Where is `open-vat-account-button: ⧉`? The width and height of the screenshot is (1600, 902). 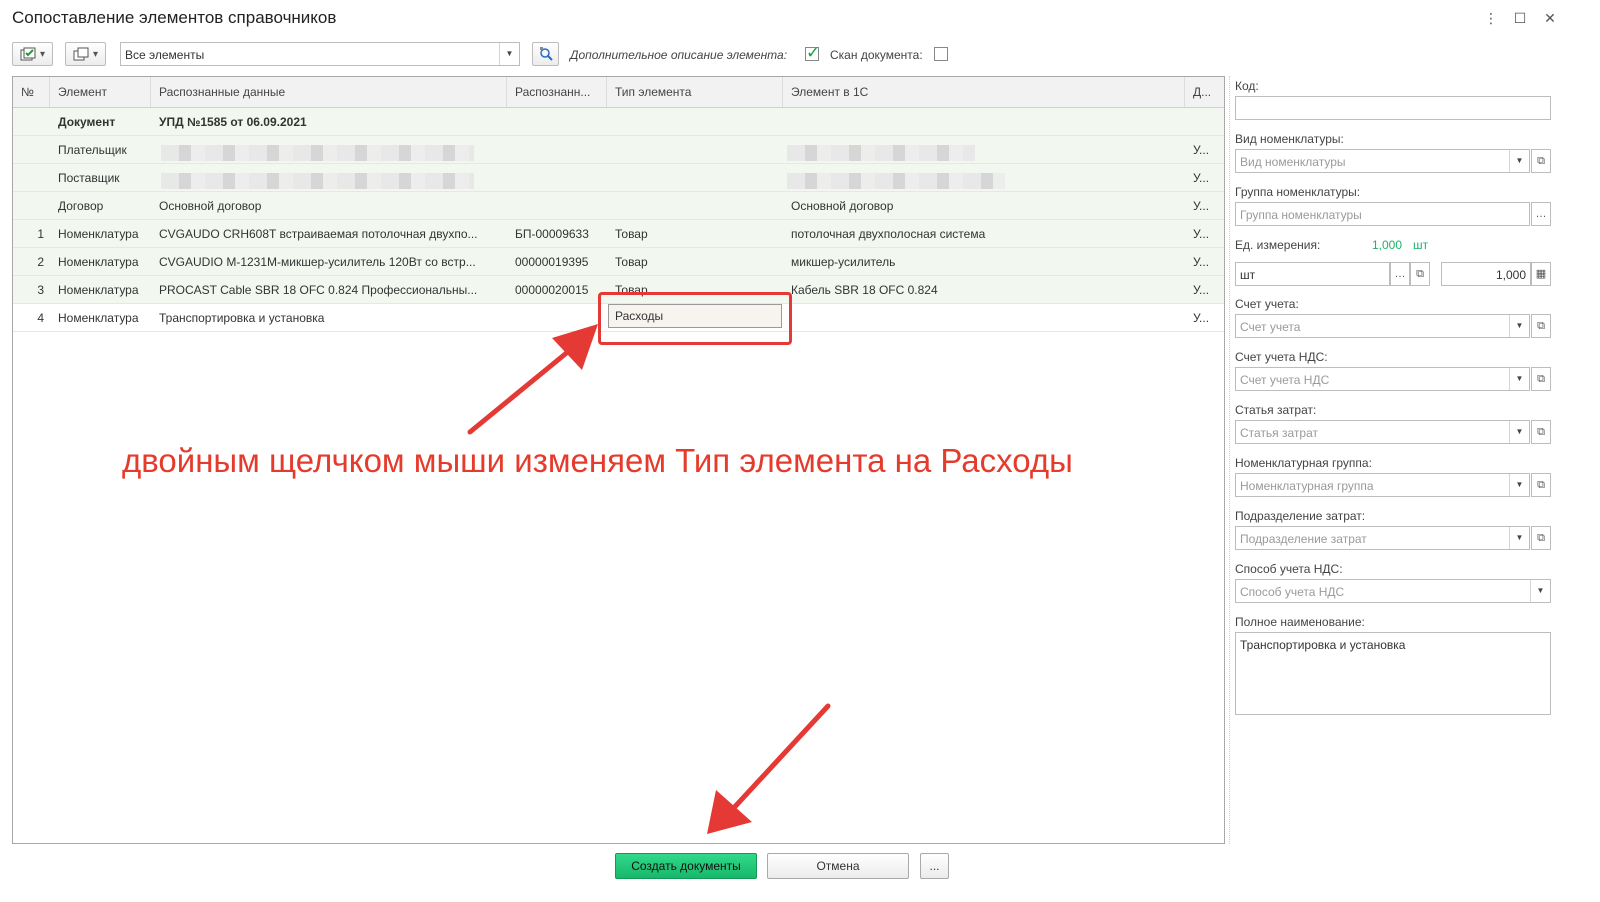 open-vat-account-button: ⧉ is located at coordinates (1541, 379).